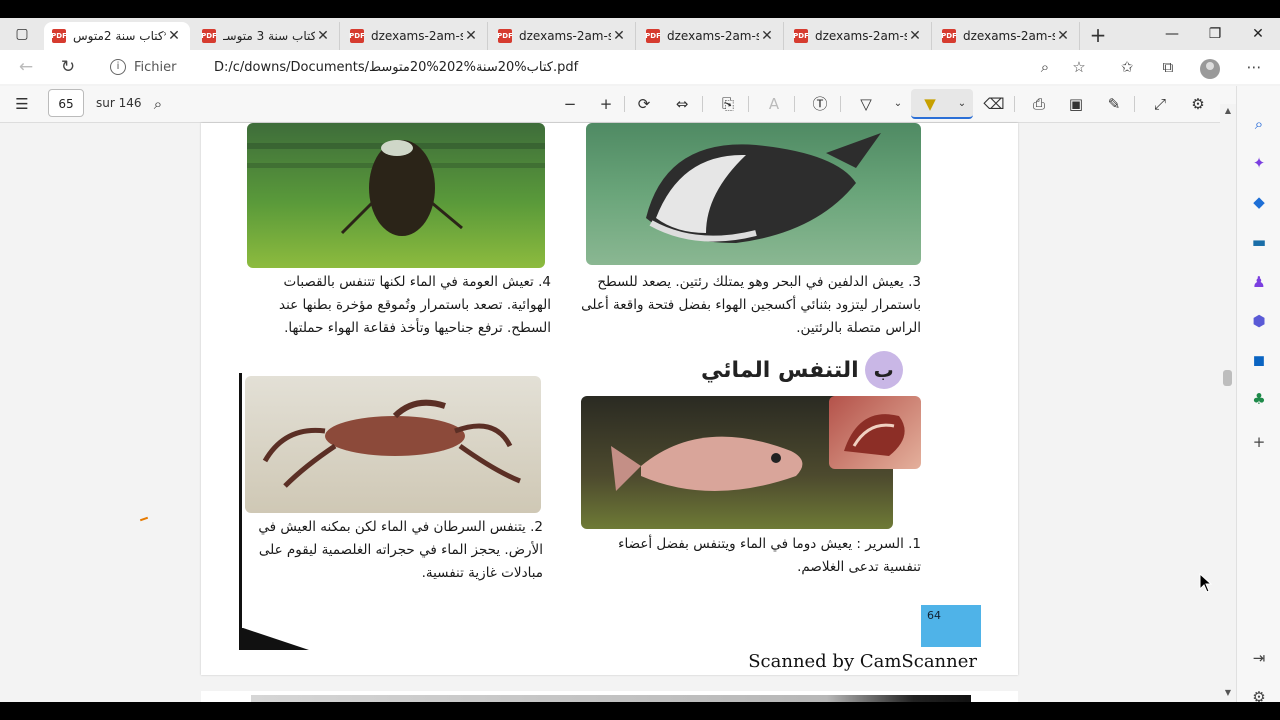 Image resolution: width=1280 pixels, height=720 pixels. Describe the element at coordinates (640, 711) in the screenshot. I see `letterbox-bottom` at that location.